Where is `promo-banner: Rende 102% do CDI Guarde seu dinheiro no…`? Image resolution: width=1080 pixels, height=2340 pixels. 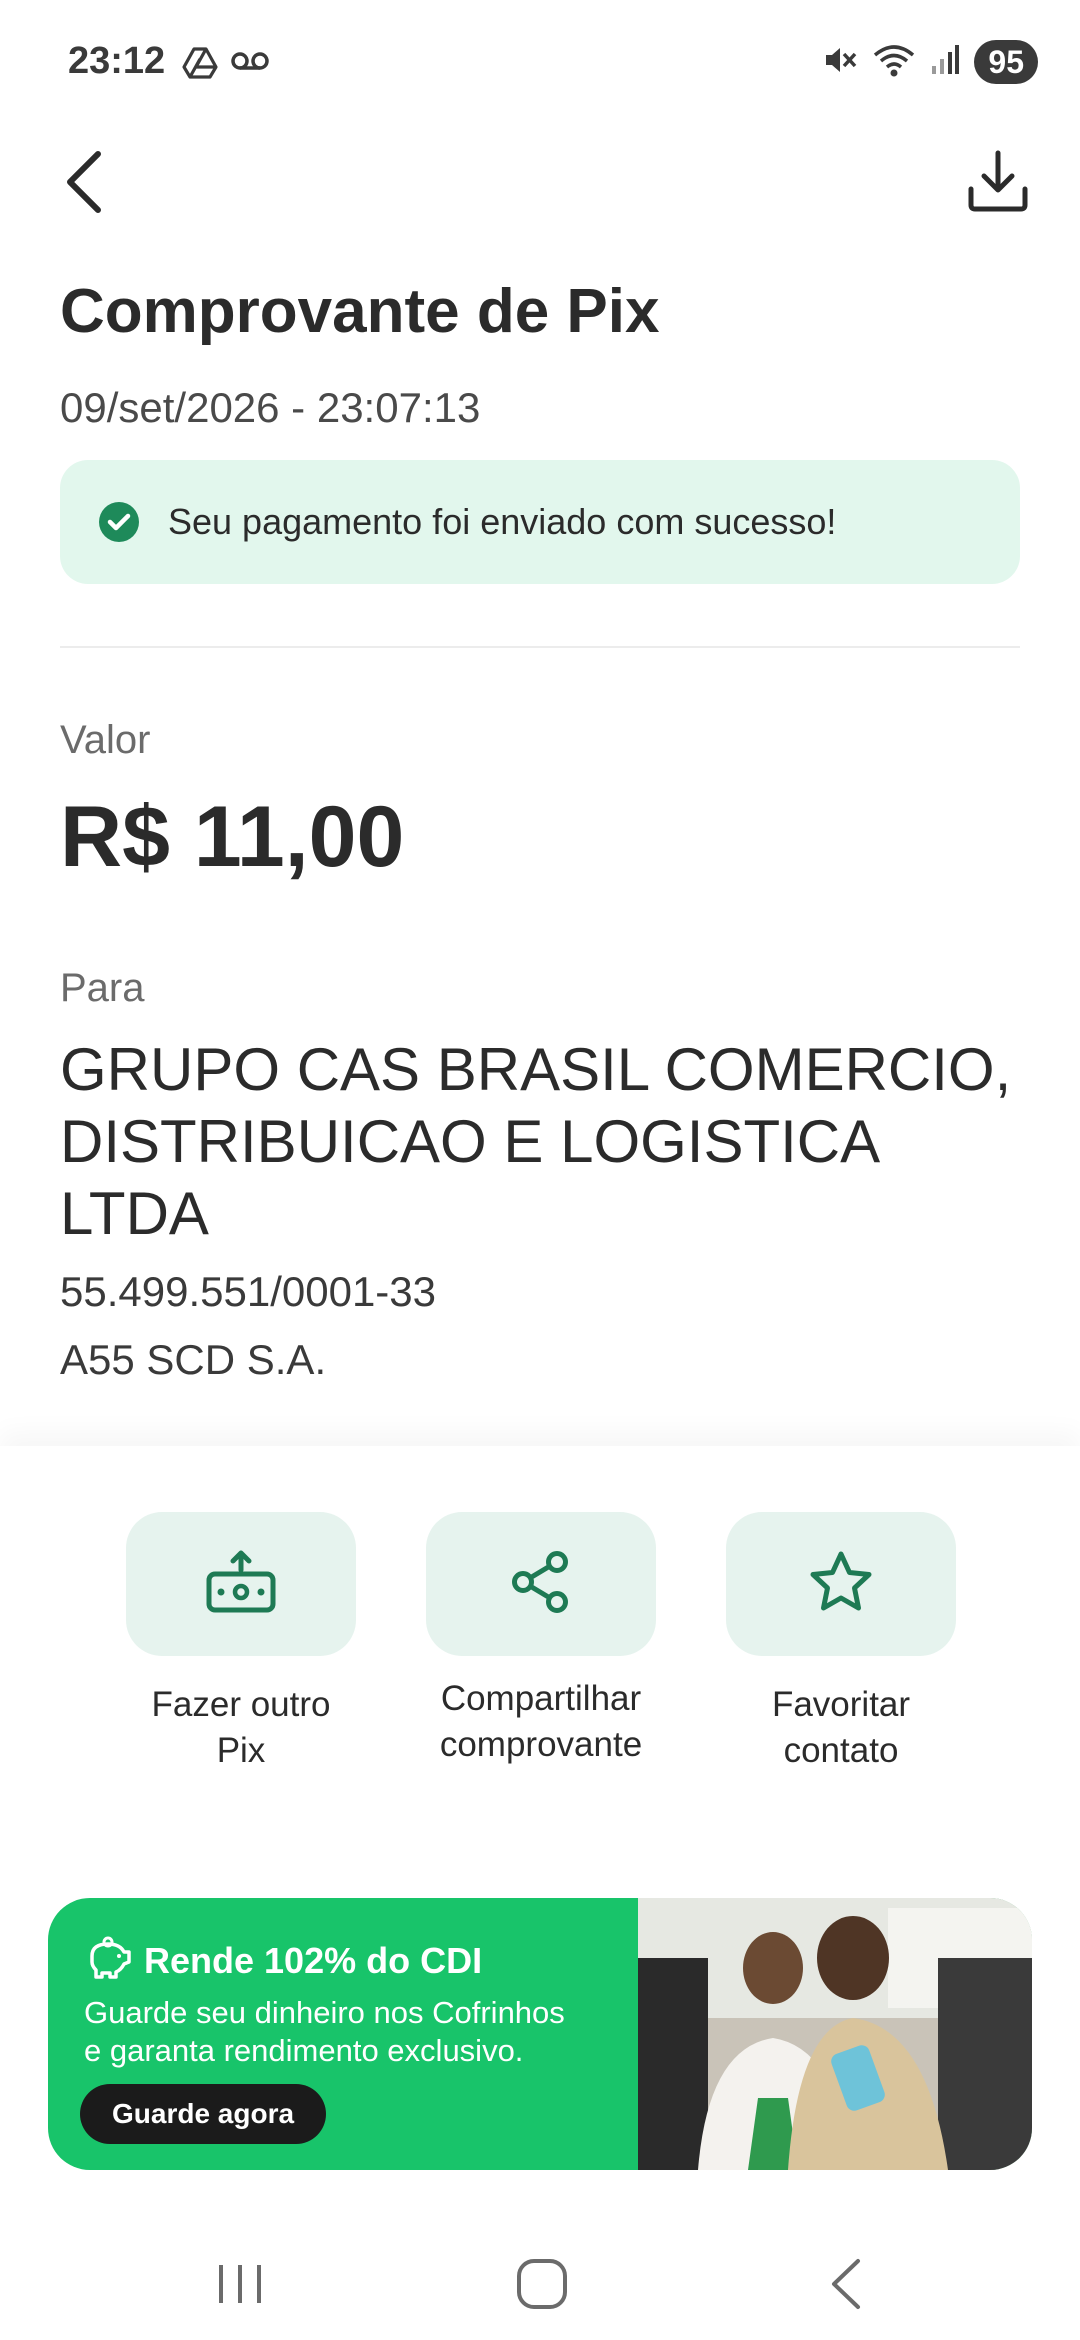
promo-banner: Rende 102% do CDI Guarde seu dinheiro no… is located at coordinates (540, 2034).